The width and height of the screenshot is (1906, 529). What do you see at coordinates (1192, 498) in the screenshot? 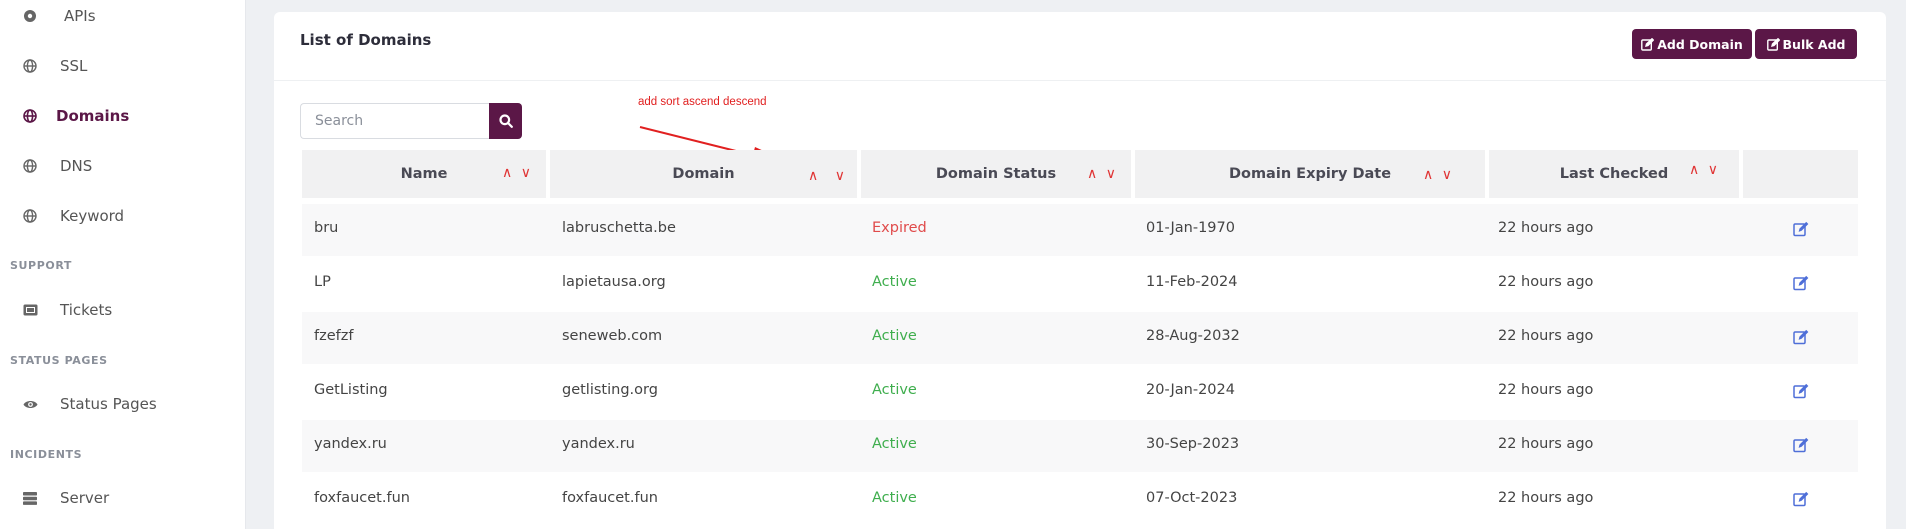
I see `cell-expiry-date: 07-Oct-2023` at bounding box center [1192, 498].